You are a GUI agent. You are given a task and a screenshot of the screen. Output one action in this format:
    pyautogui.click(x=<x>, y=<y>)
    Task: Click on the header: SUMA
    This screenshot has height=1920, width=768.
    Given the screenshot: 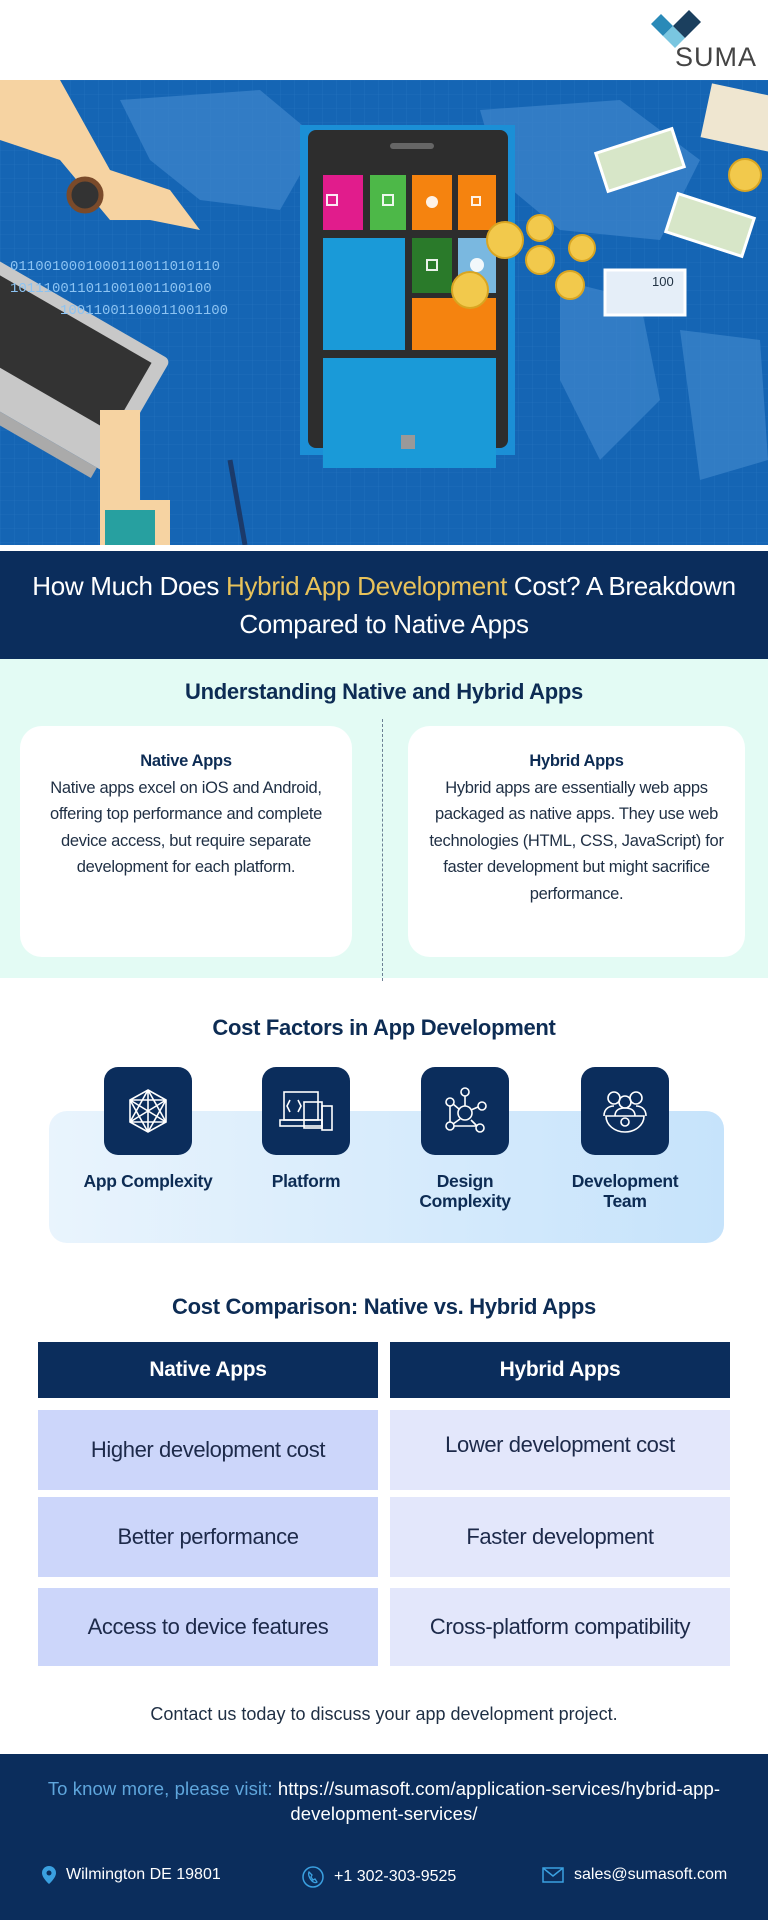 What is the action you would take?
    pyautogui.click(x=384, y=40)
    